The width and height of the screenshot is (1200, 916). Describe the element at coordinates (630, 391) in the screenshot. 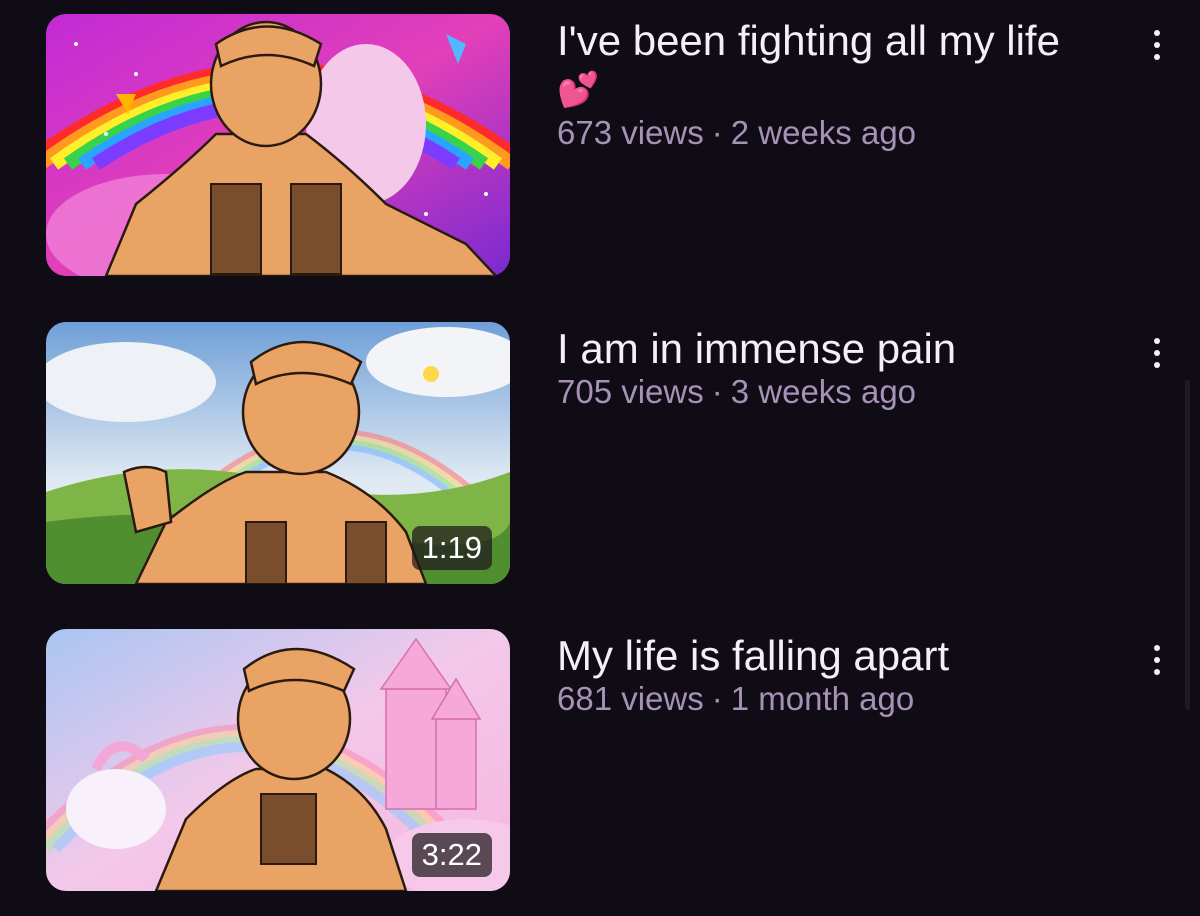

I see `view-count: 705 views` at that location.